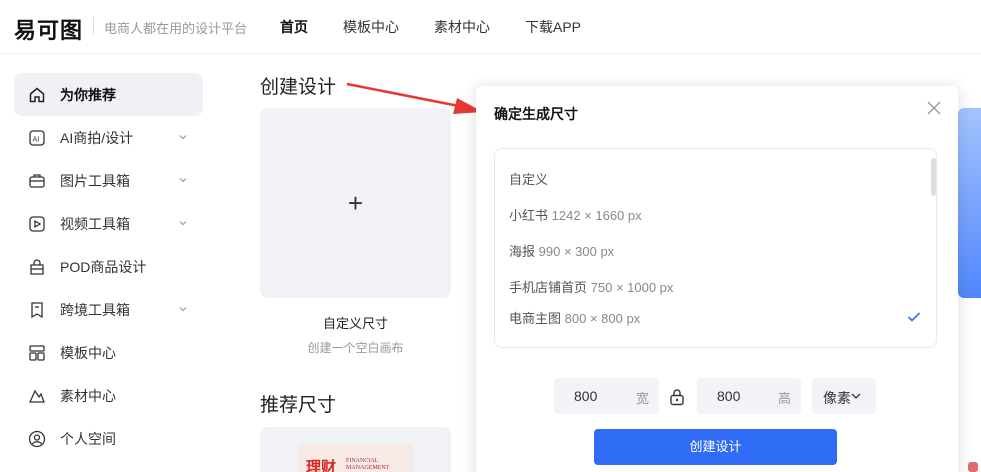 This screenshot has height=472, width=981. I want to click on size-option: 小红书 1242 × 1660 px, so click(575, 214).